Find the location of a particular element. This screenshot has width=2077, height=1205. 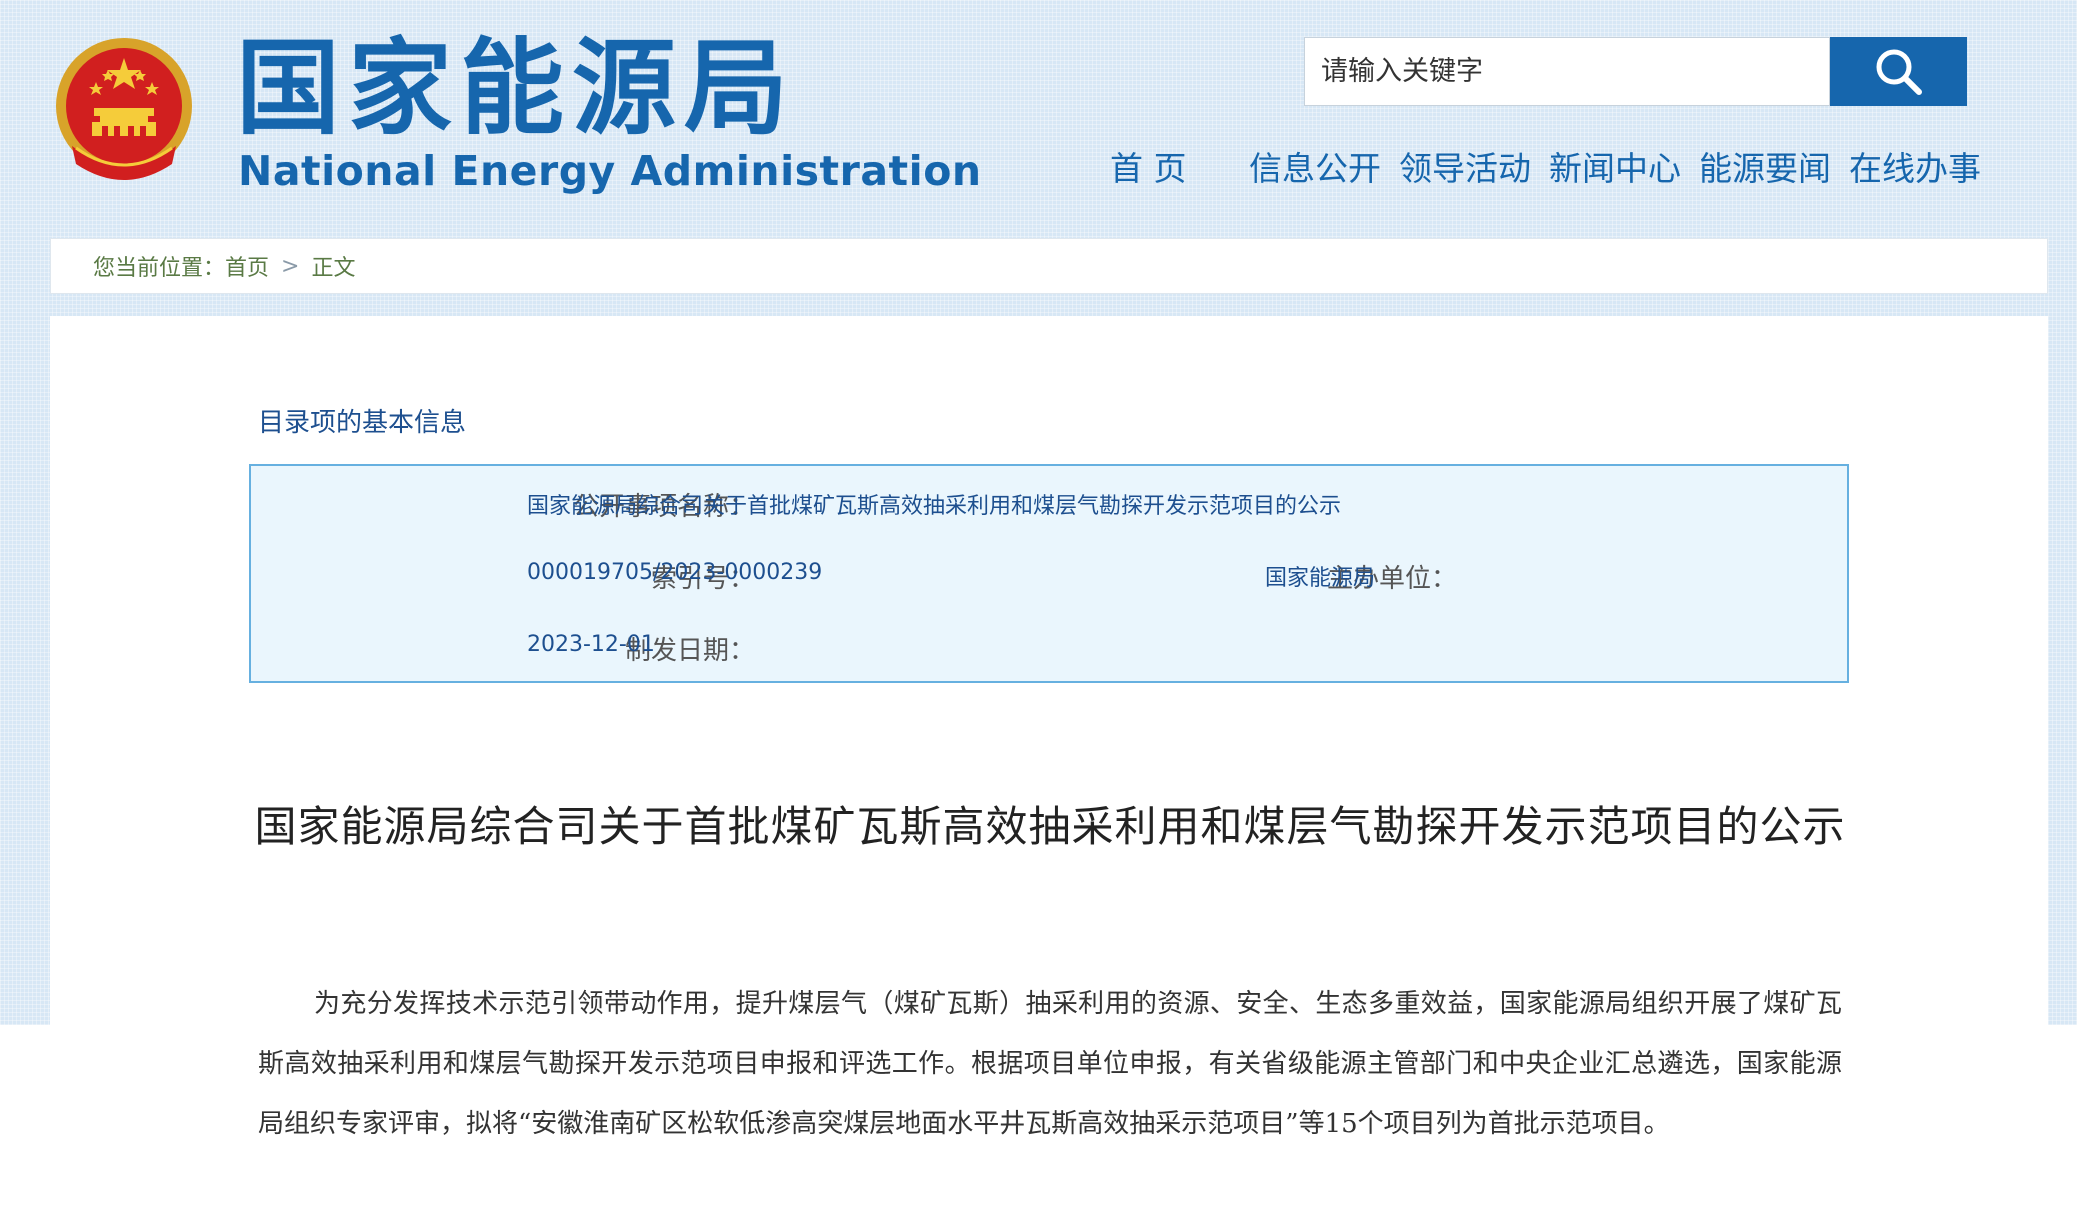

search-icon is located at coordinates (1899, 72).